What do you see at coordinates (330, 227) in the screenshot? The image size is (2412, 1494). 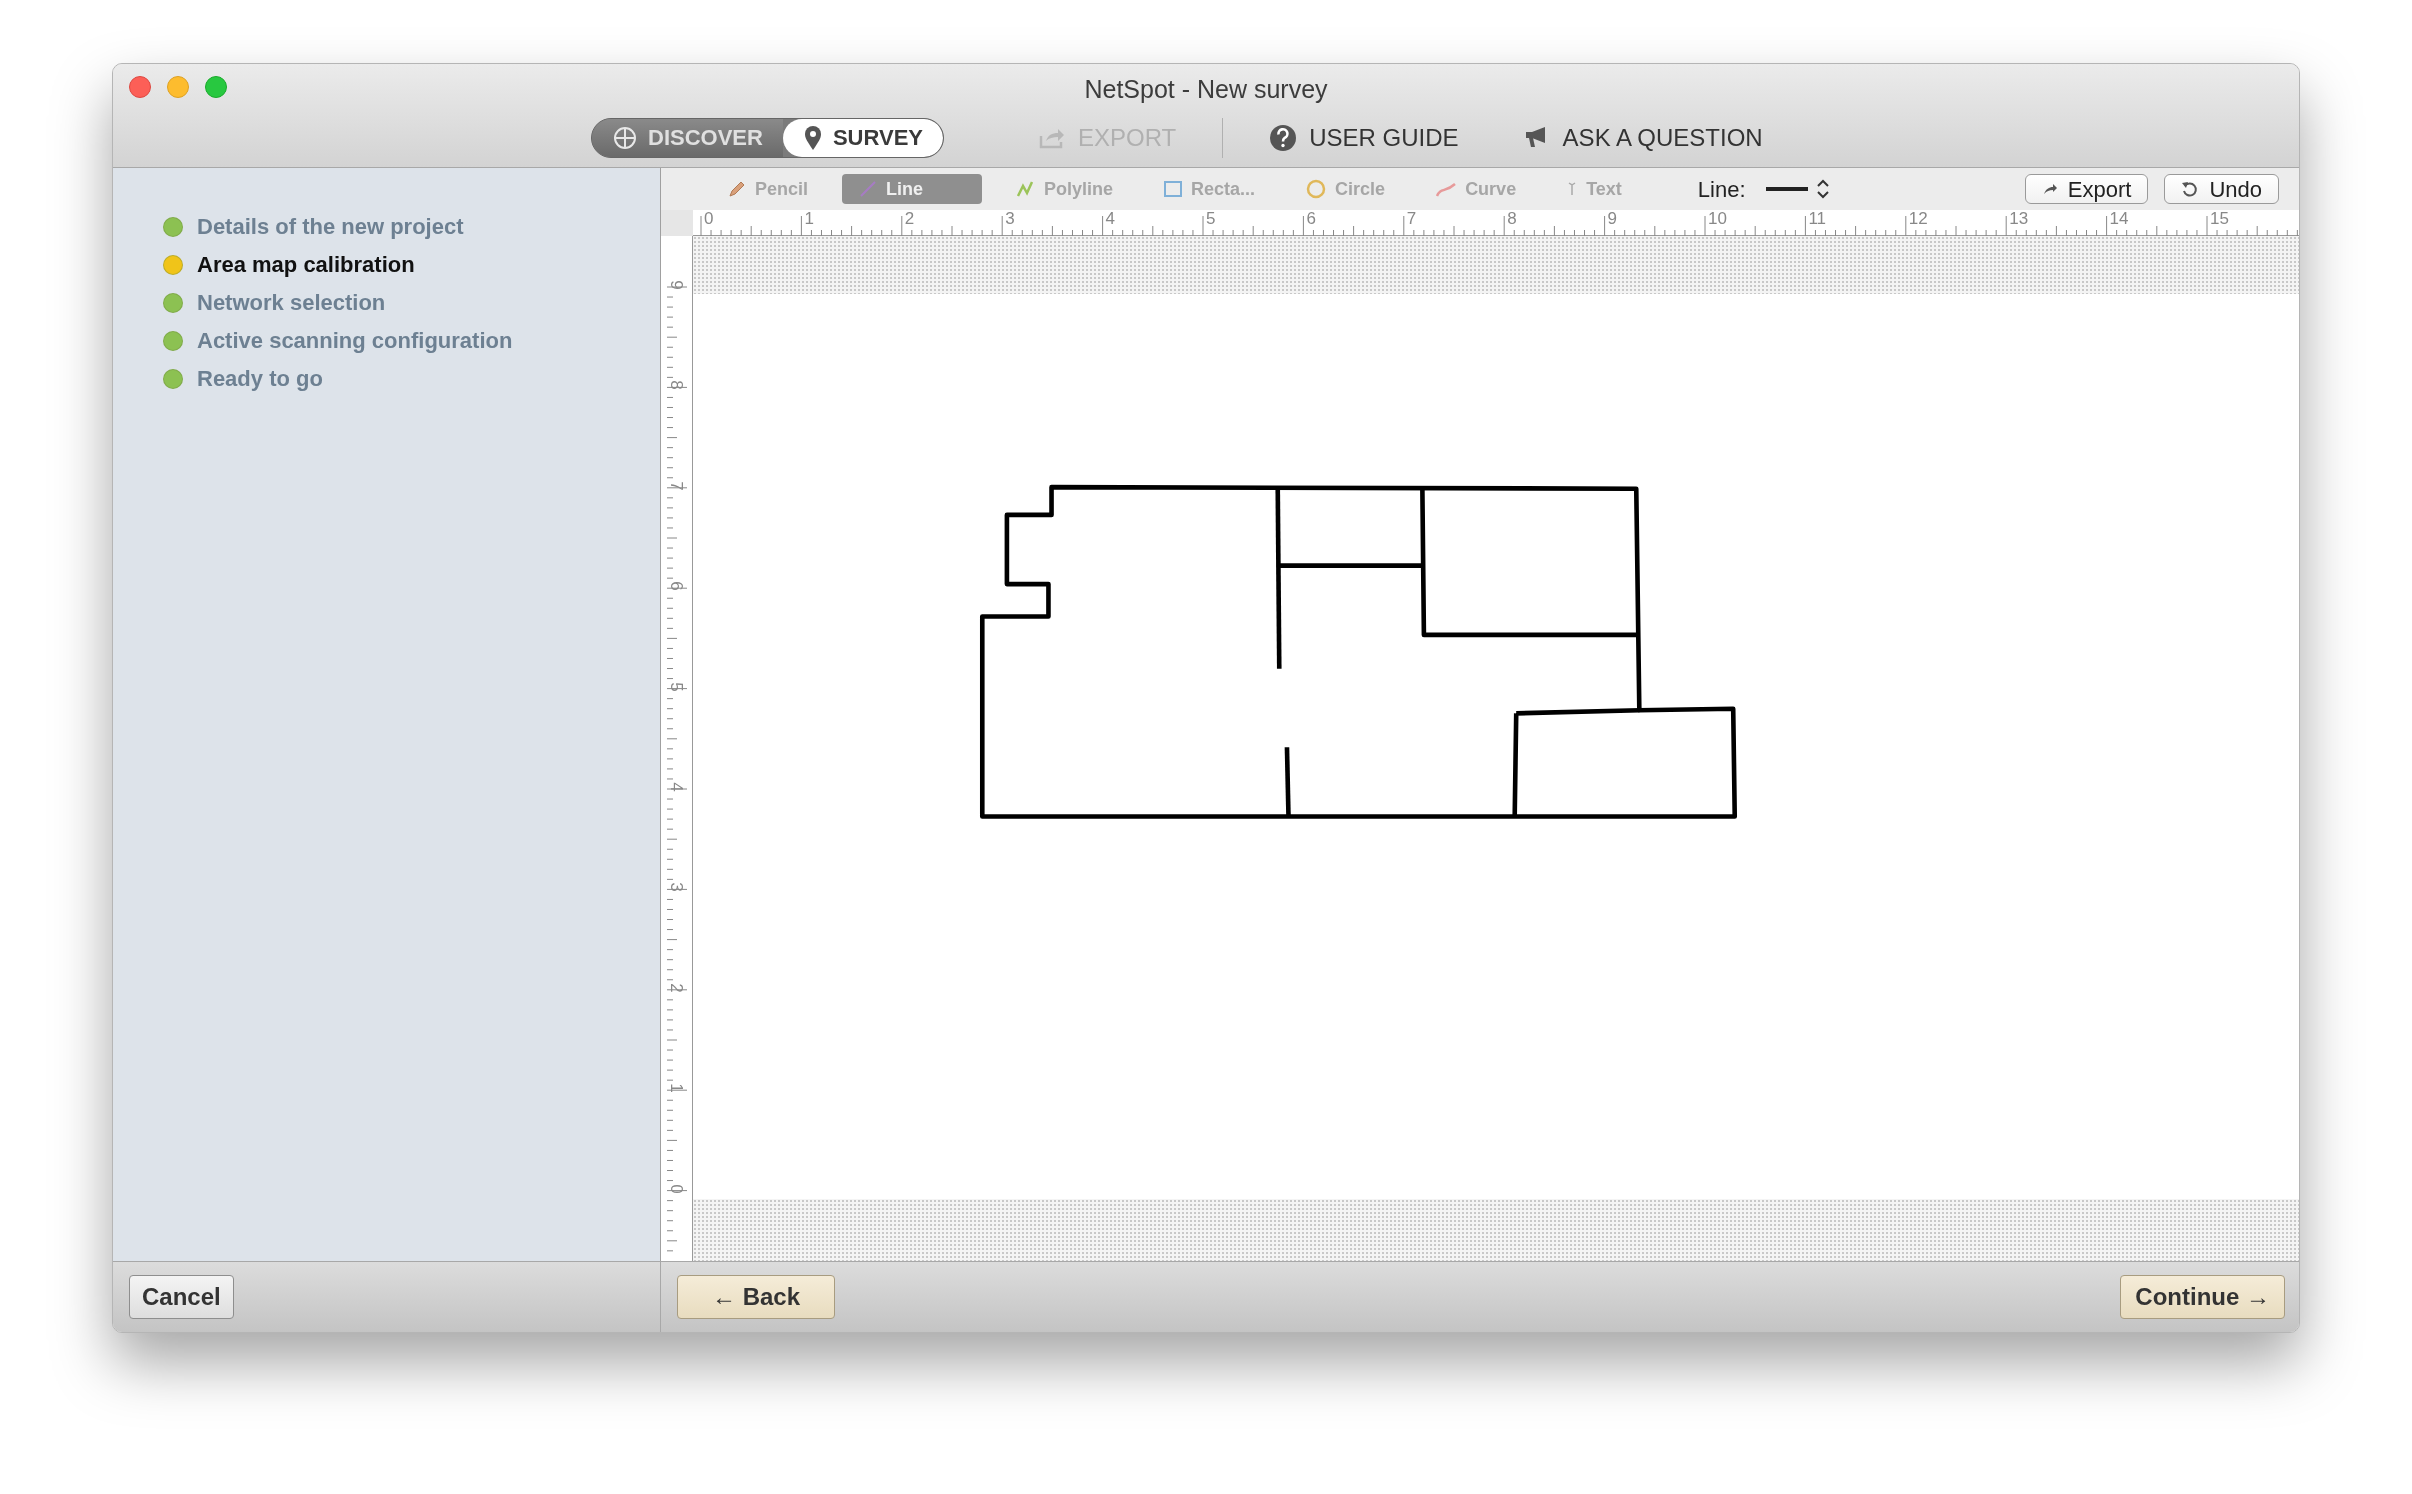 I see `step-label: Details of the new project` at bounding box center [330, 227].